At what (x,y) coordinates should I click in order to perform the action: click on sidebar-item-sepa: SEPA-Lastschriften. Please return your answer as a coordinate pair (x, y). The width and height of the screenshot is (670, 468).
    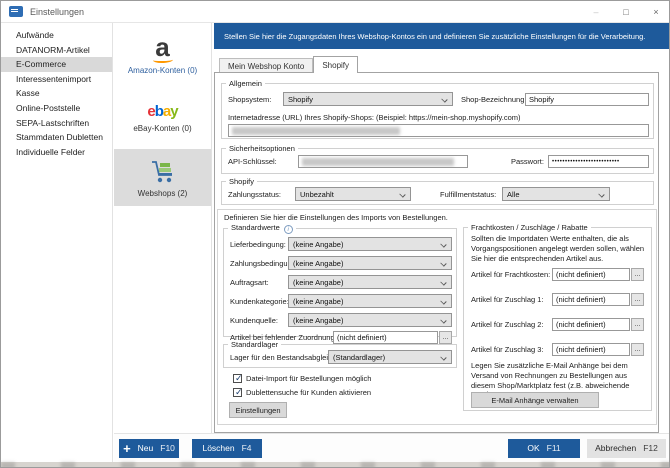
    Looking at the image, I should click on (56, 123).